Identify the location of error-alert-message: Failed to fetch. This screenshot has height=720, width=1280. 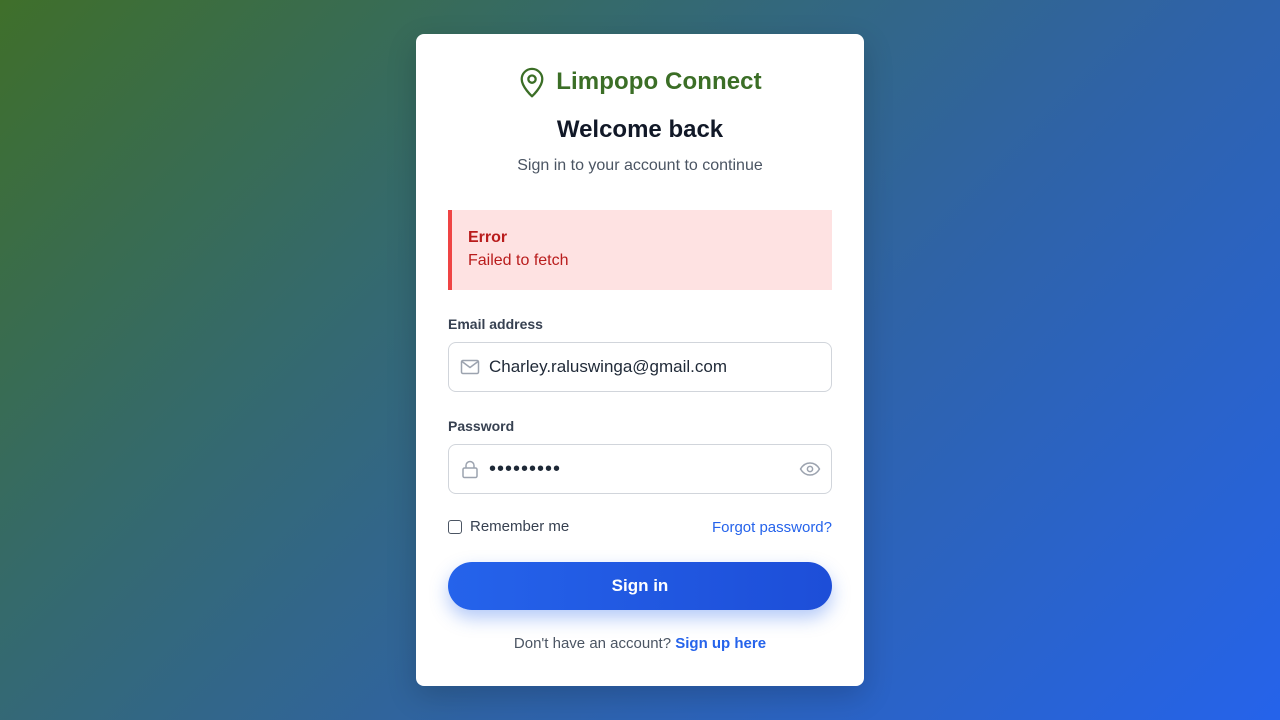
(518, 260).